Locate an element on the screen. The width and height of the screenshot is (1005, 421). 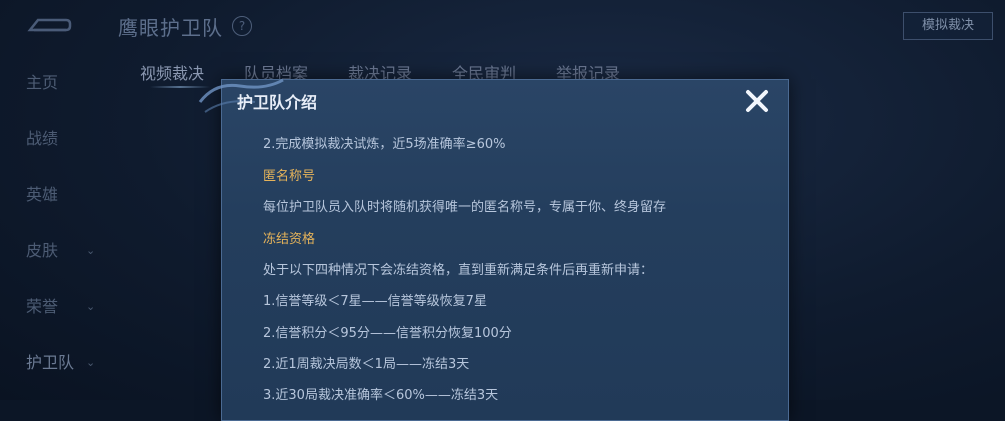
sidebar-item: 英雄 is located at coordinates (55, 195).